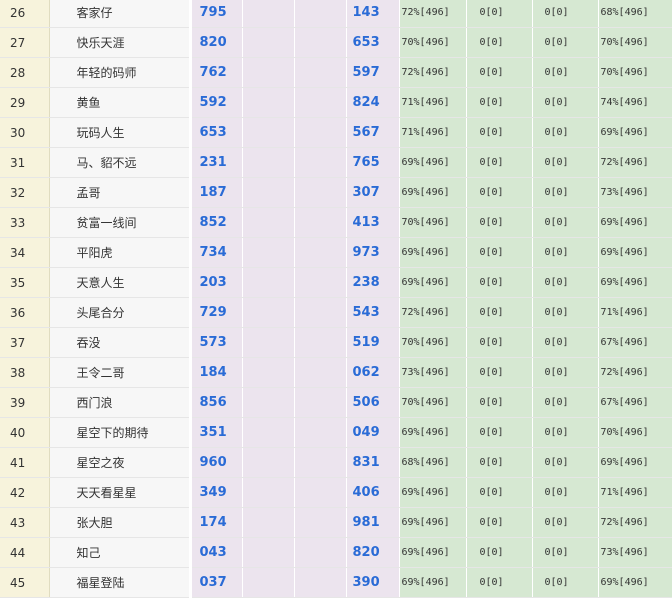  What do you see at coordinates (120, 132) in the screenshot?
I see `username-cell: 玩码人生` at bounding box center [120, 132].